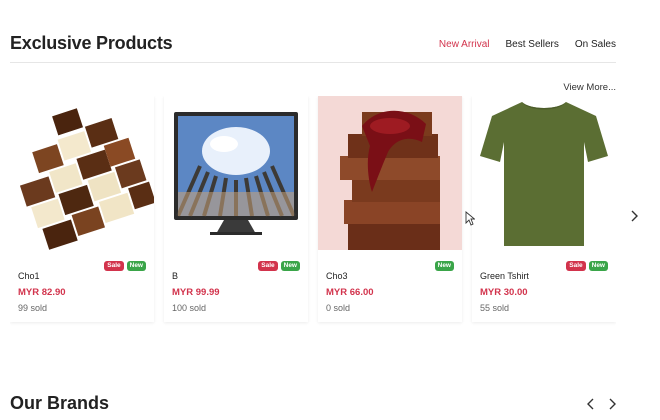 This screenshot has width=660, height=420. I want to click on tab-best-sellers: Best Sellers, so click(532, 44).